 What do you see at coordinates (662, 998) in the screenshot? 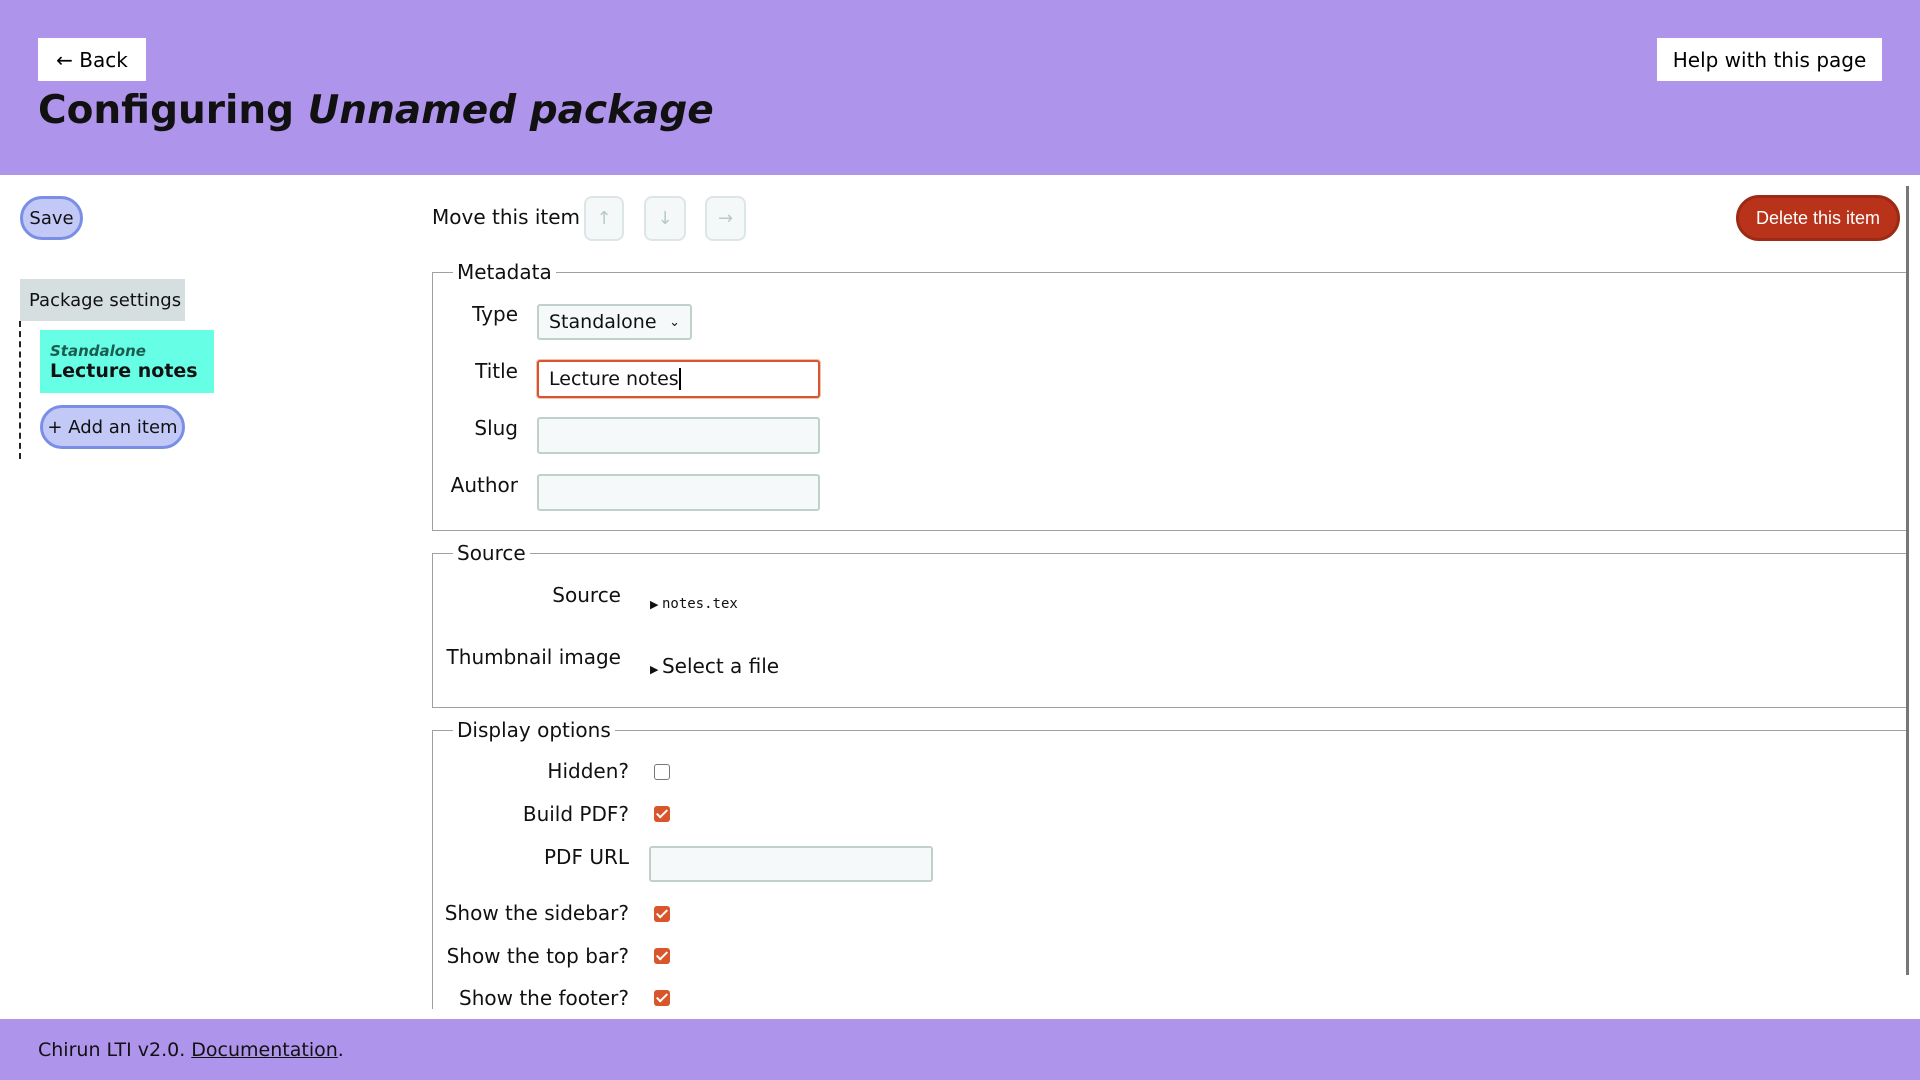
I see `show-footer-checkbox` at bounding box center [662, 998].